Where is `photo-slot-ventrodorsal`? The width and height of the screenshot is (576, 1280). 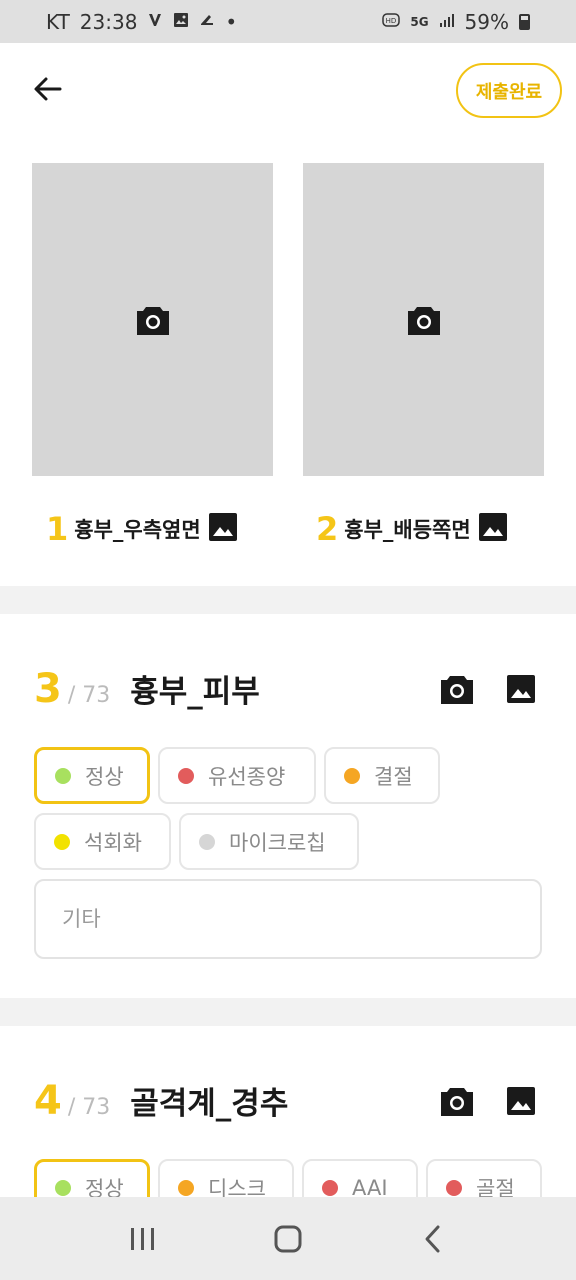
photo-slot-ventrodorsal is located at coordinates (423, 319).